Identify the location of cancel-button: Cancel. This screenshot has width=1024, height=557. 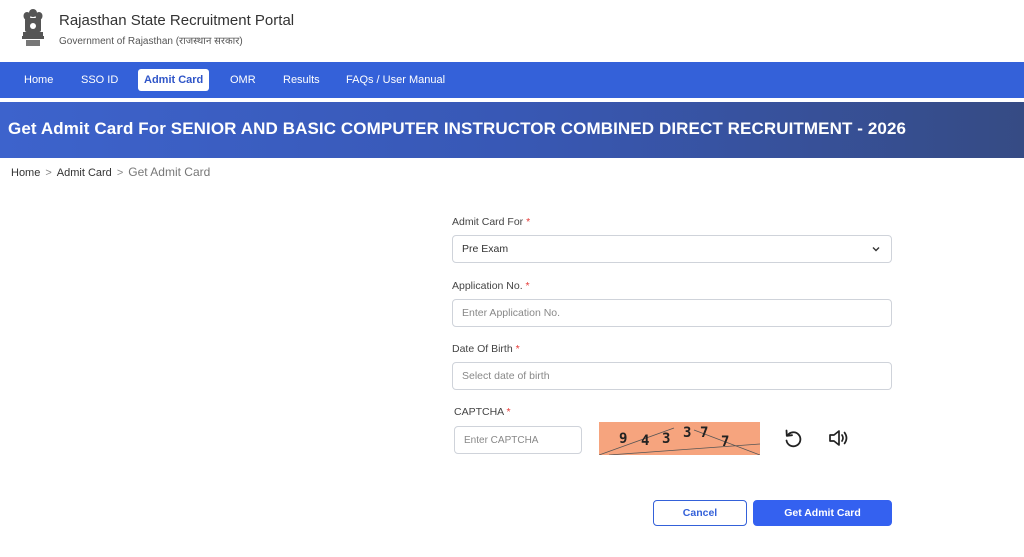
(700, 513).